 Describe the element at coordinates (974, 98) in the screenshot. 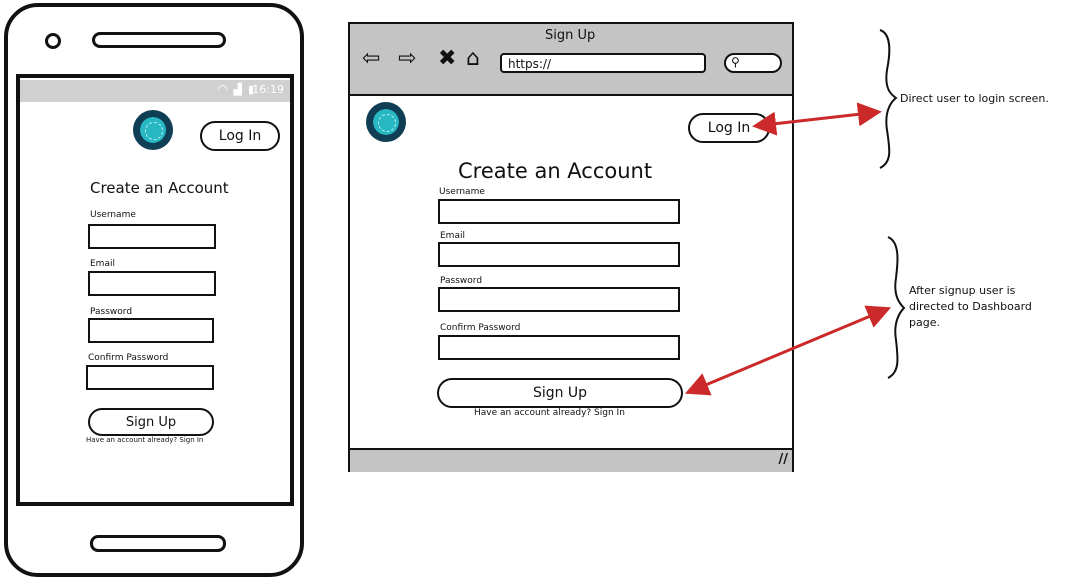

I see `login-note: Direct user to login screen.` at that location.